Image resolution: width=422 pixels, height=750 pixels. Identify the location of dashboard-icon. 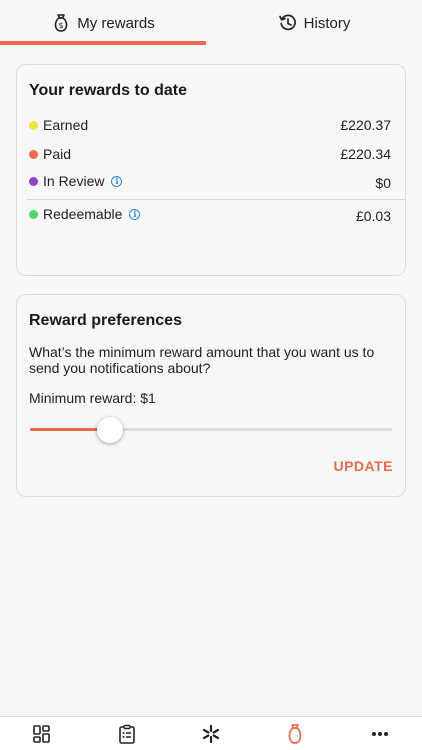
(41, 733).